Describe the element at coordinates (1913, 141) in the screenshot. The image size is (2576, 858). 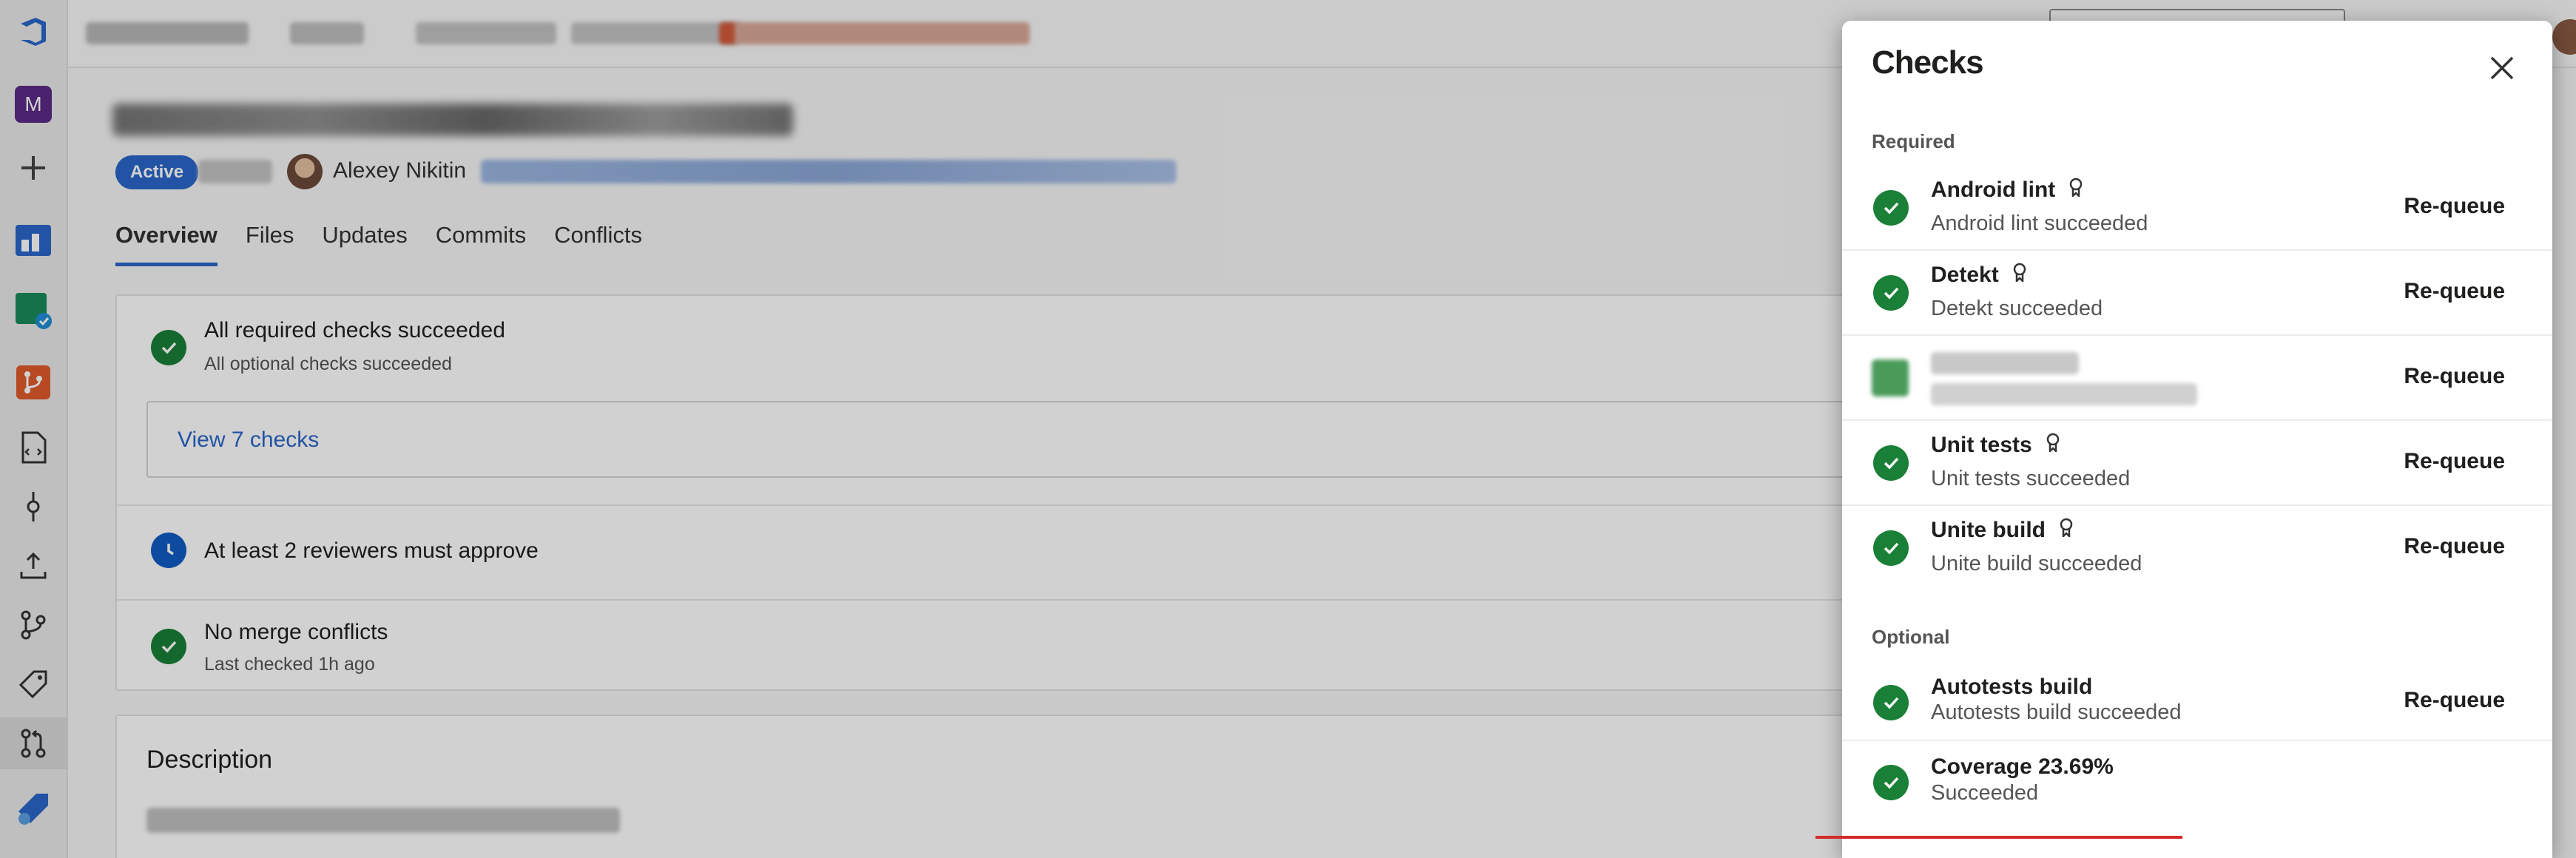
I see `required-section-label: Required` at that location.